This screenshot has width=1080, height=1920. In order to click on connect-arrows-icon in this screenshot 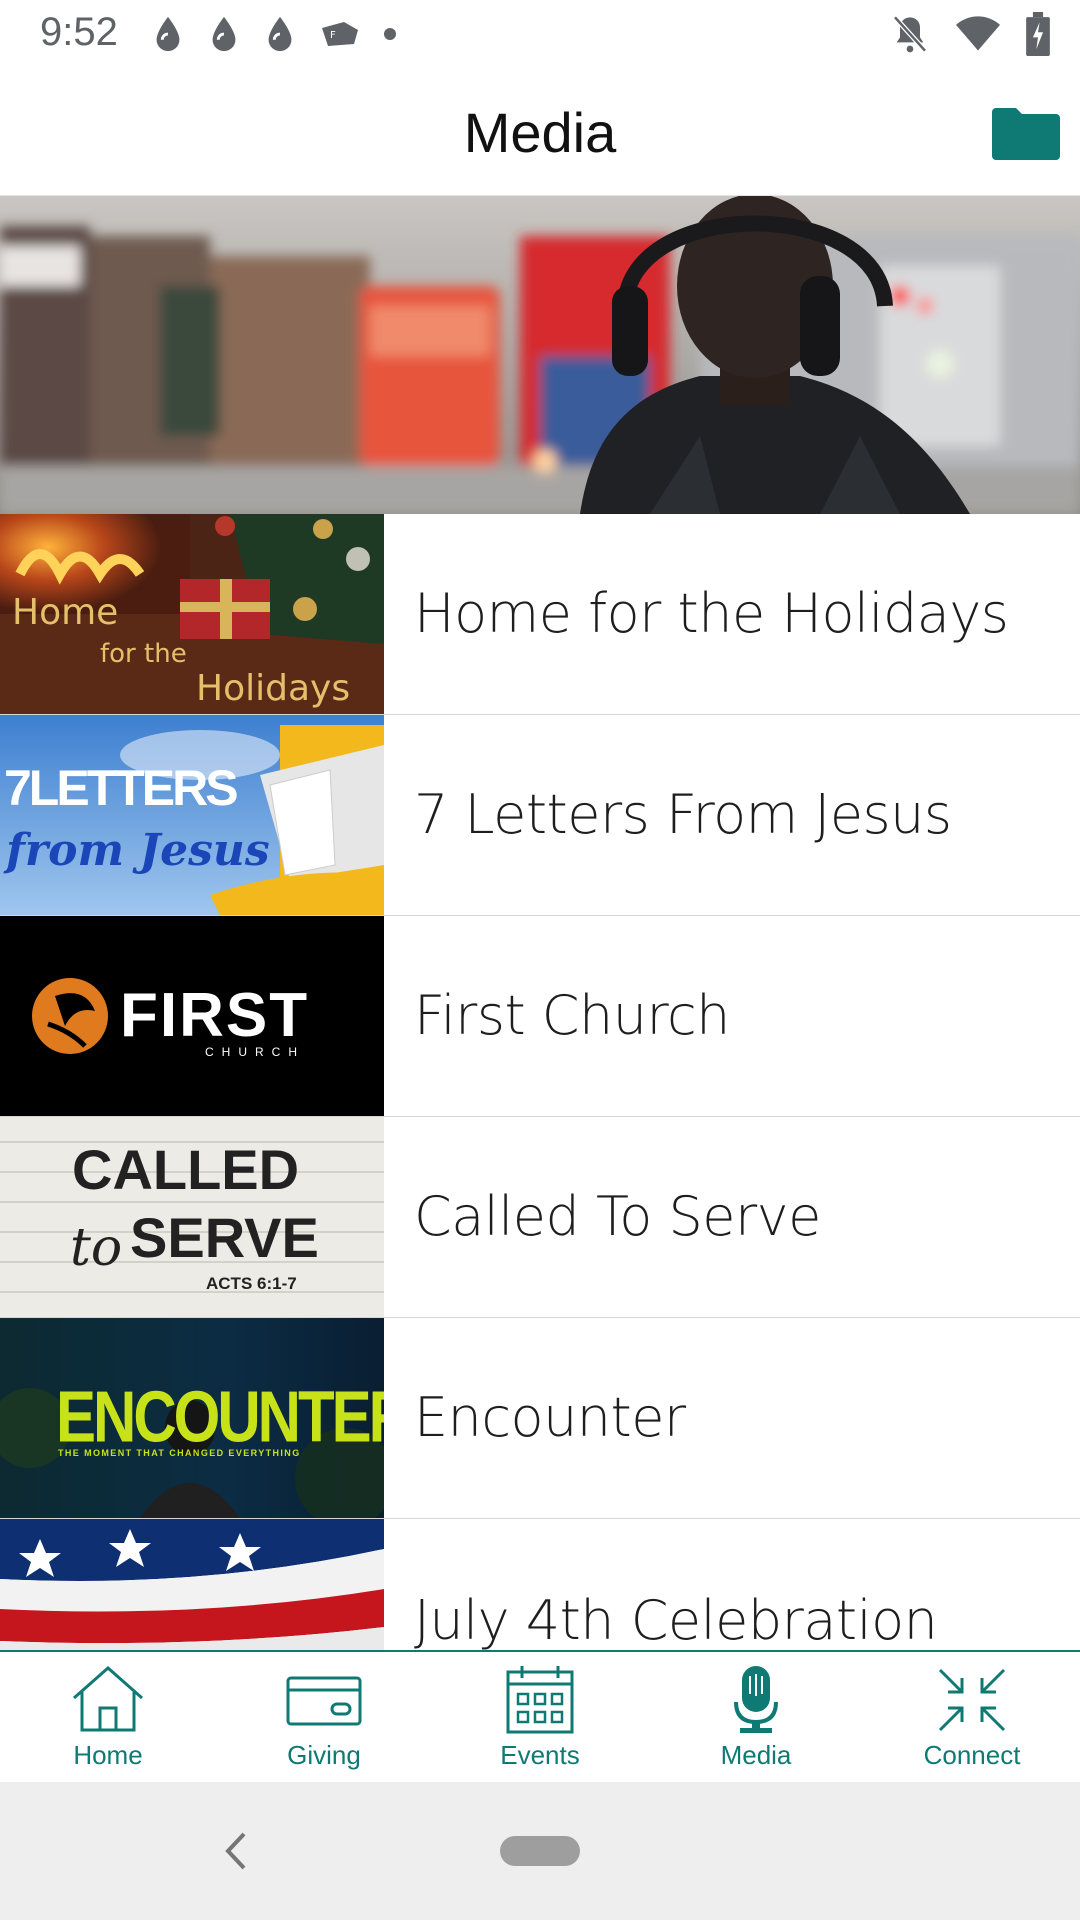, I will do `click(972, 1700)`.